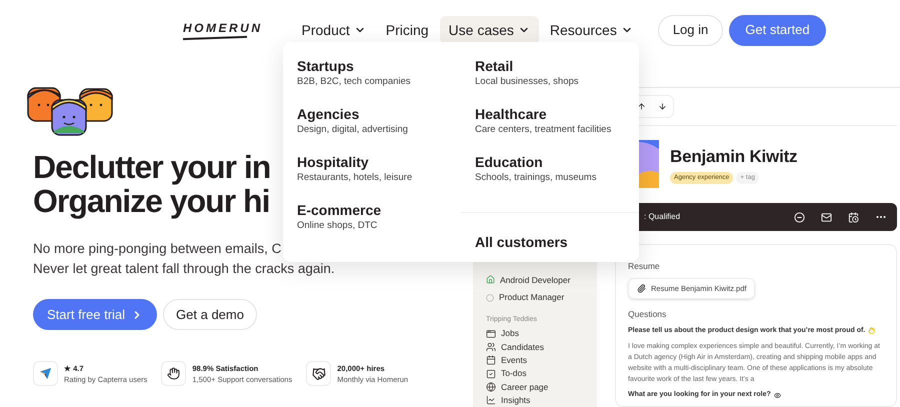  I want to click on hand-icon, so click(872, 330).